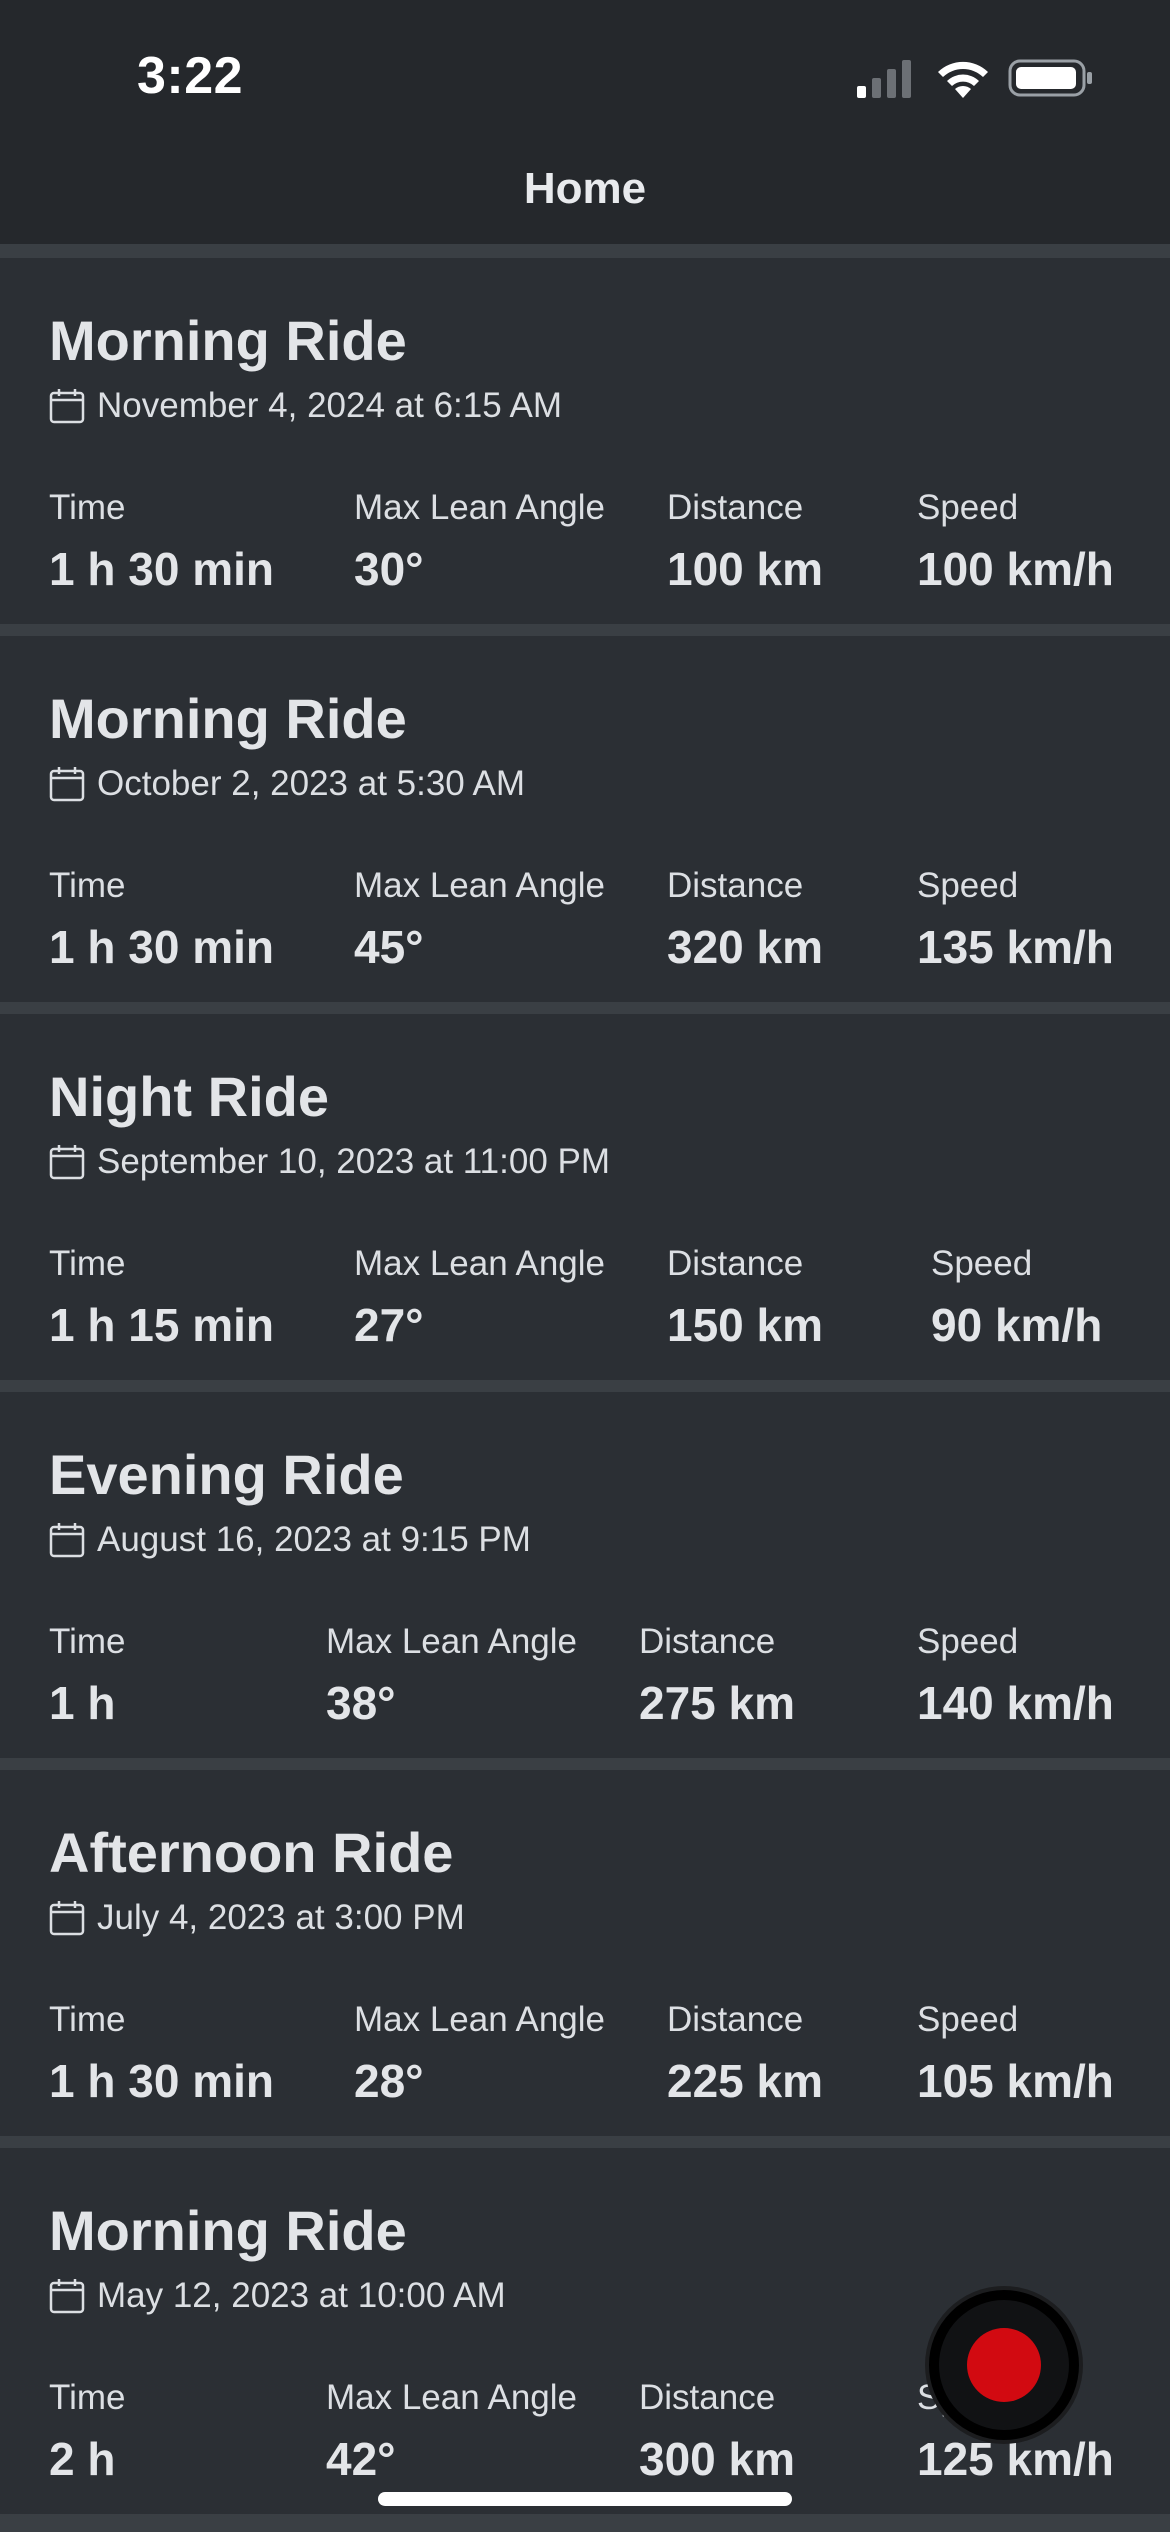 This screenshot has width=1170, height=2532. I want to click on ride-stat: Max Lean Angle 27°, so click(479, 1298).